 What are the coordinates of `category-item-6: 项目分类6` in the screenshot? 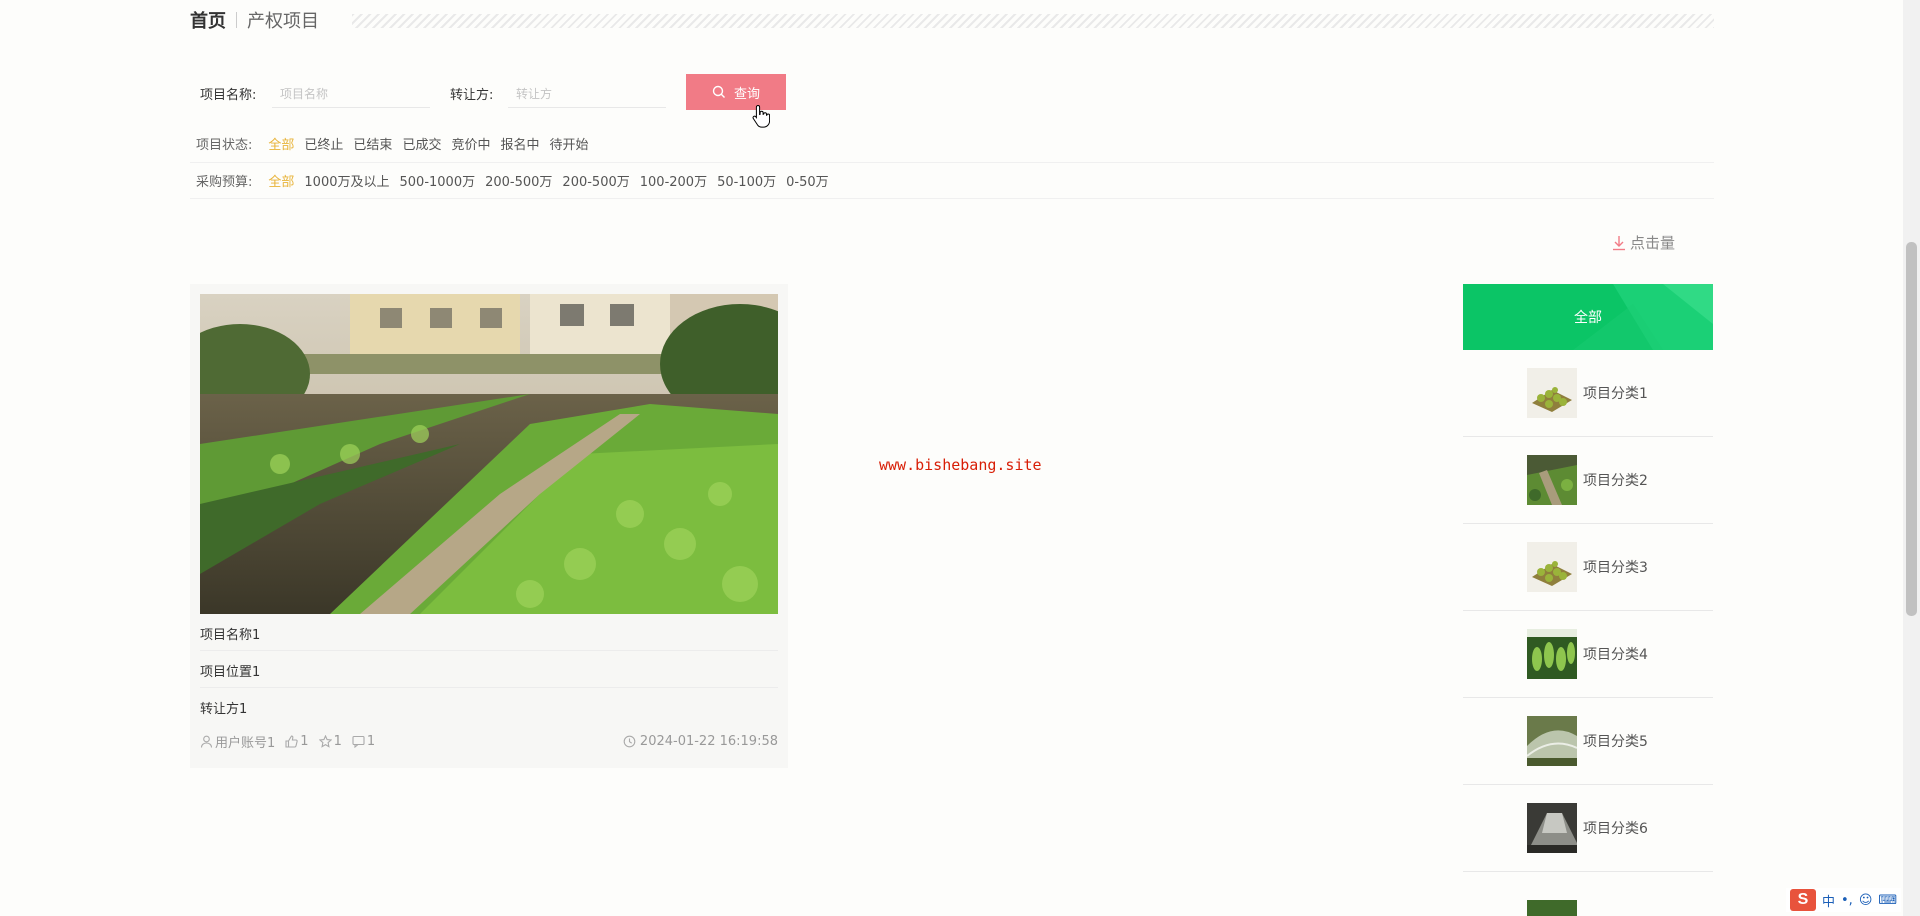 It's located at (1588, 828).